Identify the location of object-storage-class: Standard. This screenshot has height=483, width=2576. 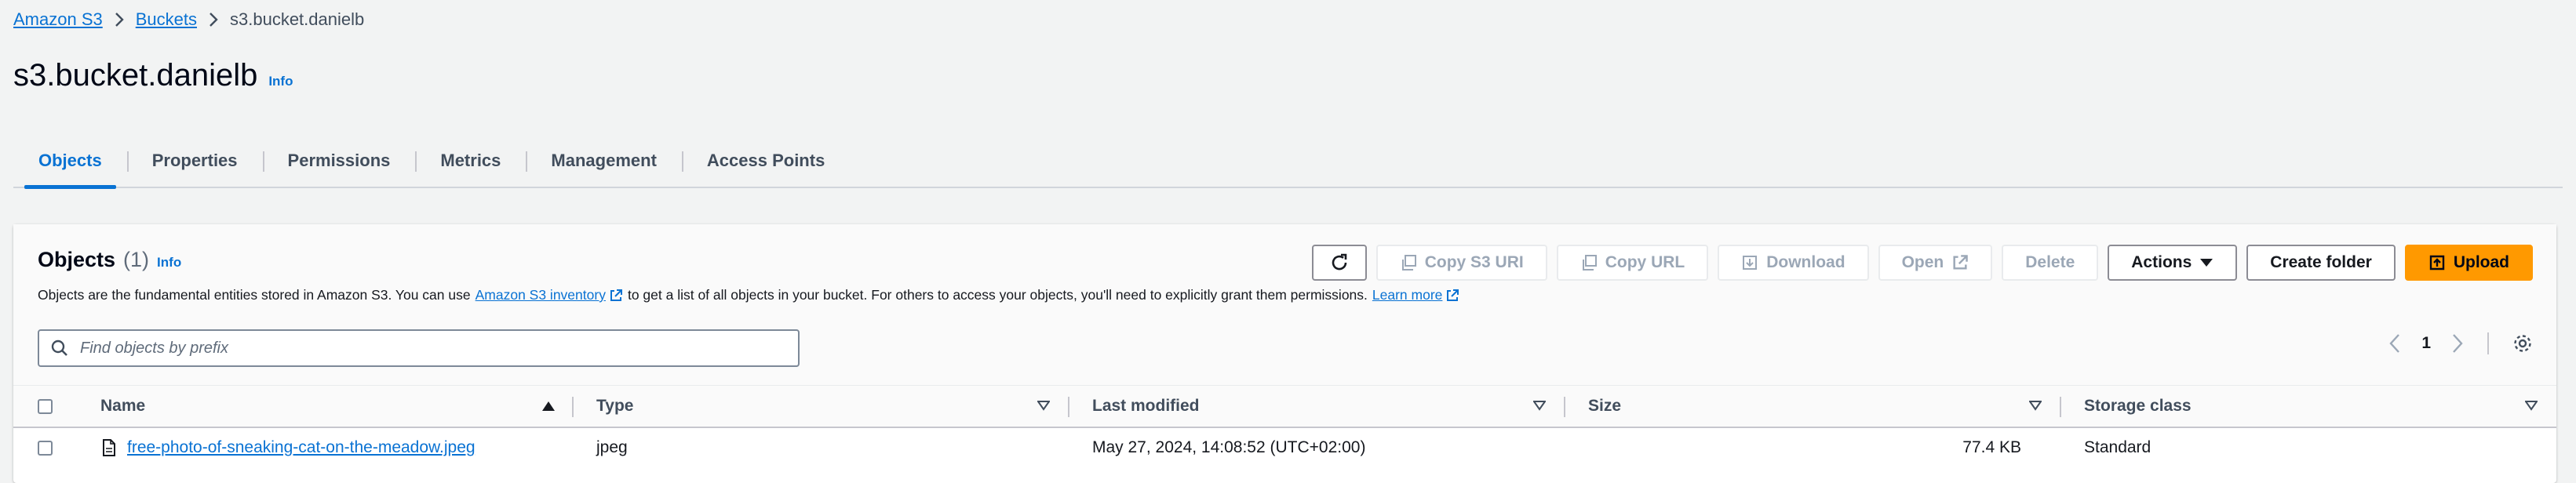
(2118, 447).